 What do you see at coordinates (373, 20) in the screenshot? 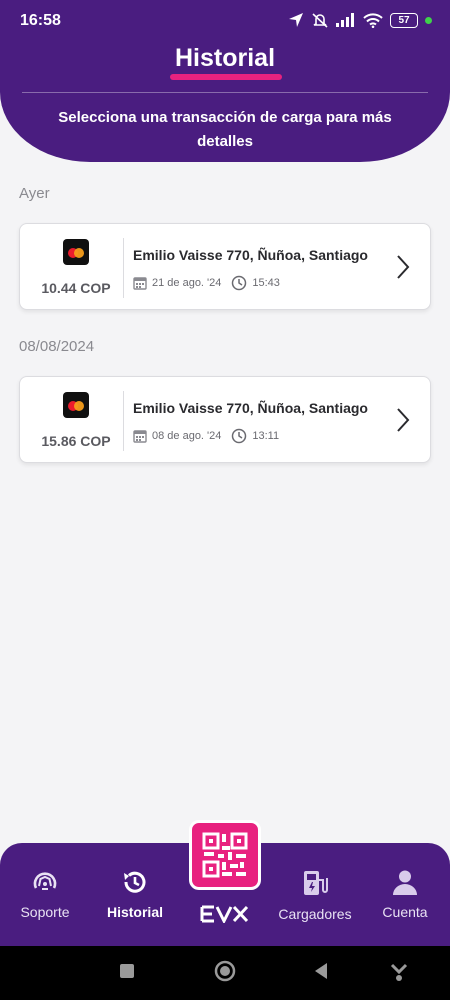
I see `wifi-icon` at bounding box center [373, 20].